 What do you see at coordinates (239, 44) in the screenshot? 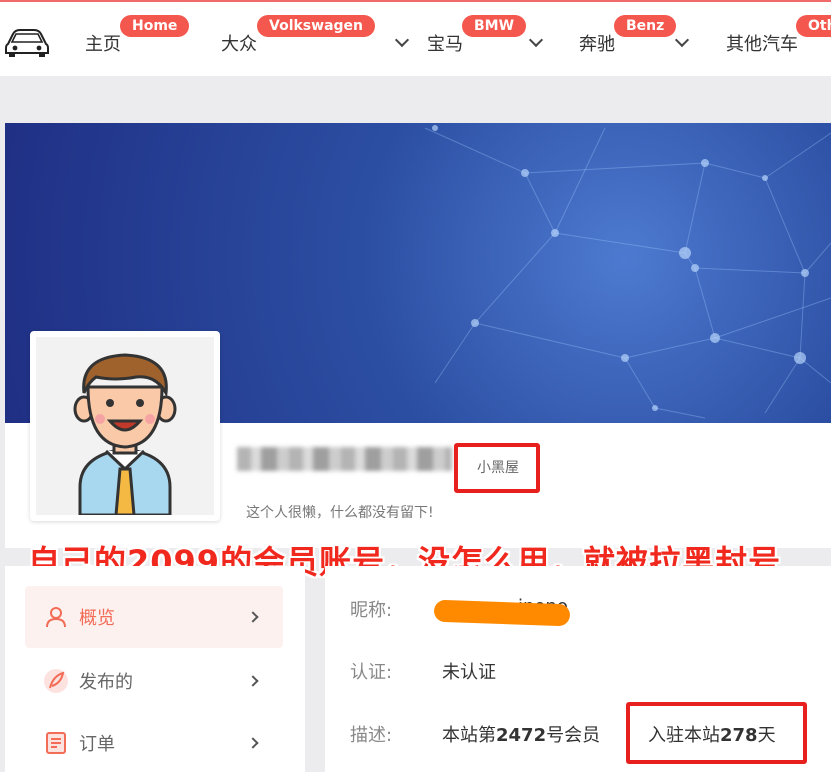
I see `nav-item-label: 大众` at bounding box center [239, 44].